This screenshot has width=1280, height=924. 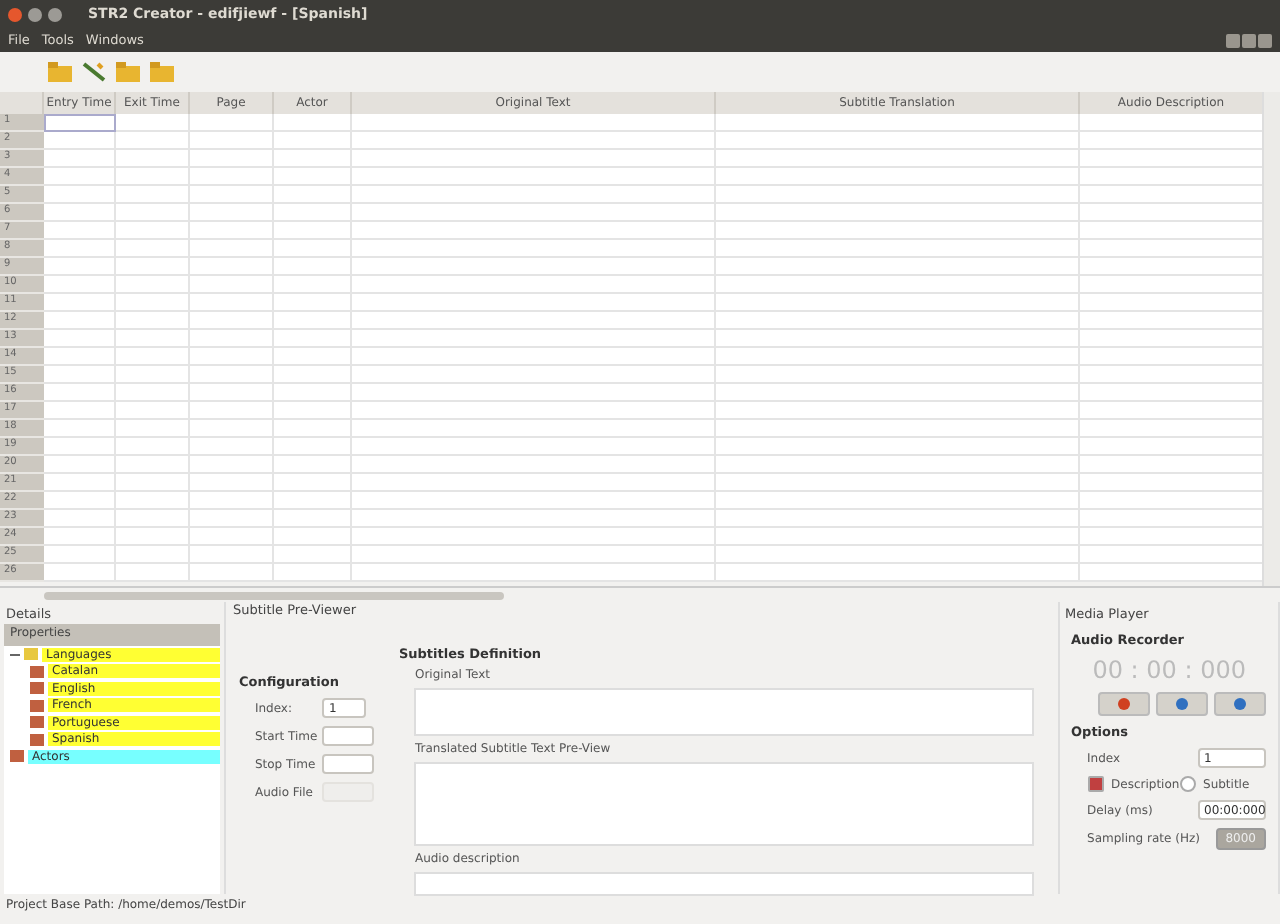 I want to click on minimize-button, so click(x=35, y=14).